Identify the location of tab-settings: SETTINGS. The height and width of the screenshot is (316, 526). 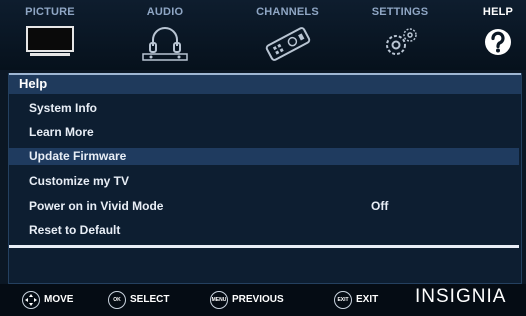
(400, 35).